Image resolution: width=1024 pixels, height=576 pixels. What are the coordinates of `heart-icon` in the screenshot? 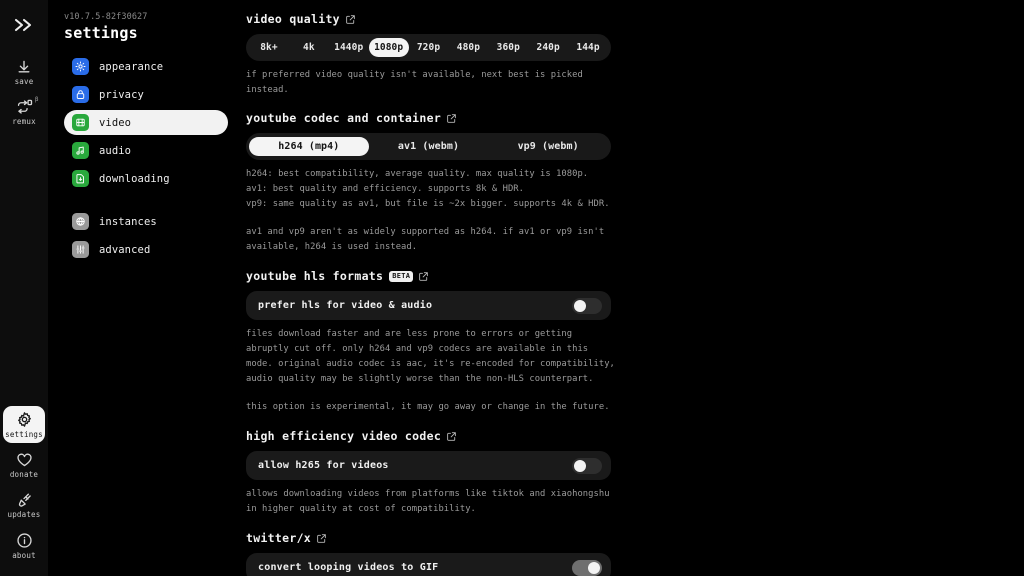 It's located at (24, 460).